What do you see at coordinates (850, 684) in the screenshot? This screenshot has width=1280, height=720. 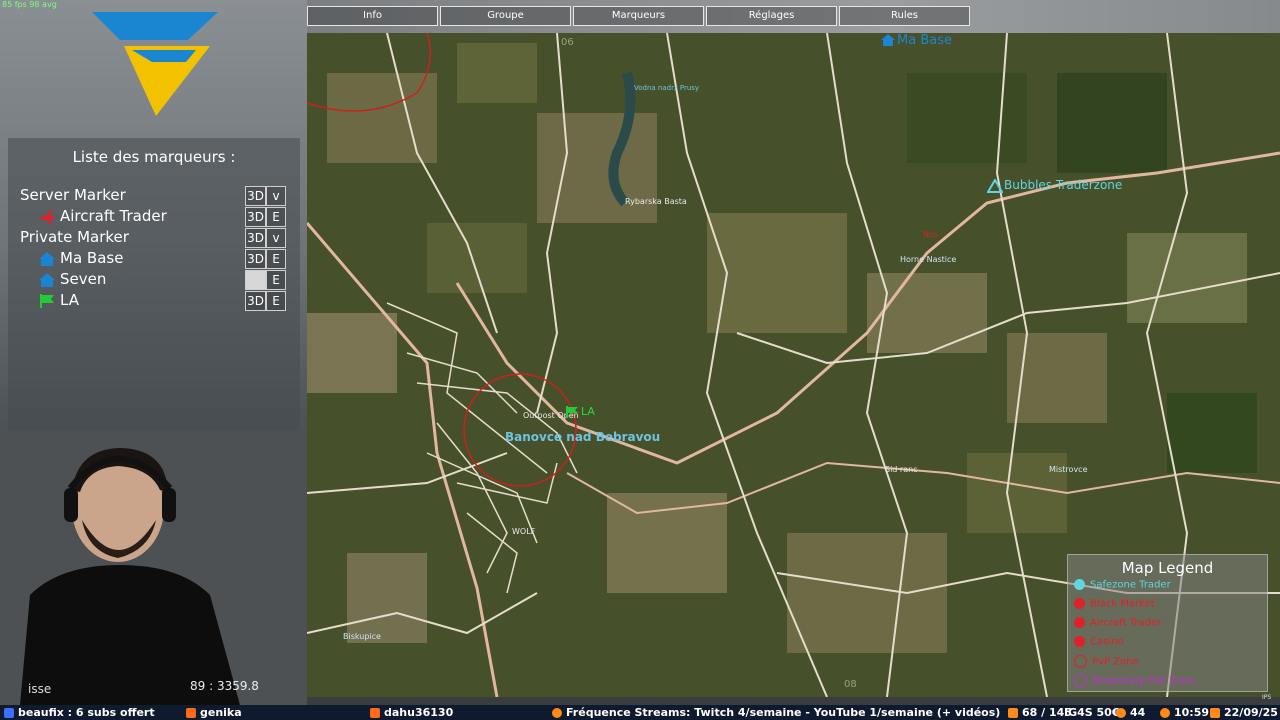 I see `grid-label-08: 08` at bounding box center [850, 684].